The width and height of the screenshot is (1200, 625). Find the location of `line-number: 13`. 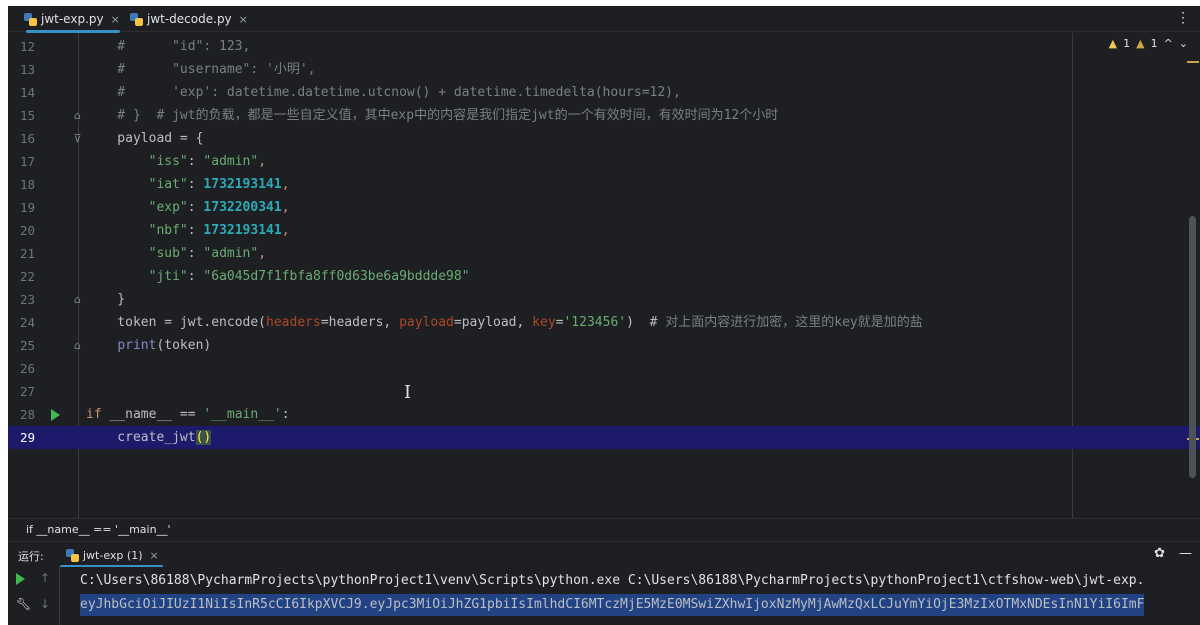

line-number: 13 is located at coordinates (36, 69).